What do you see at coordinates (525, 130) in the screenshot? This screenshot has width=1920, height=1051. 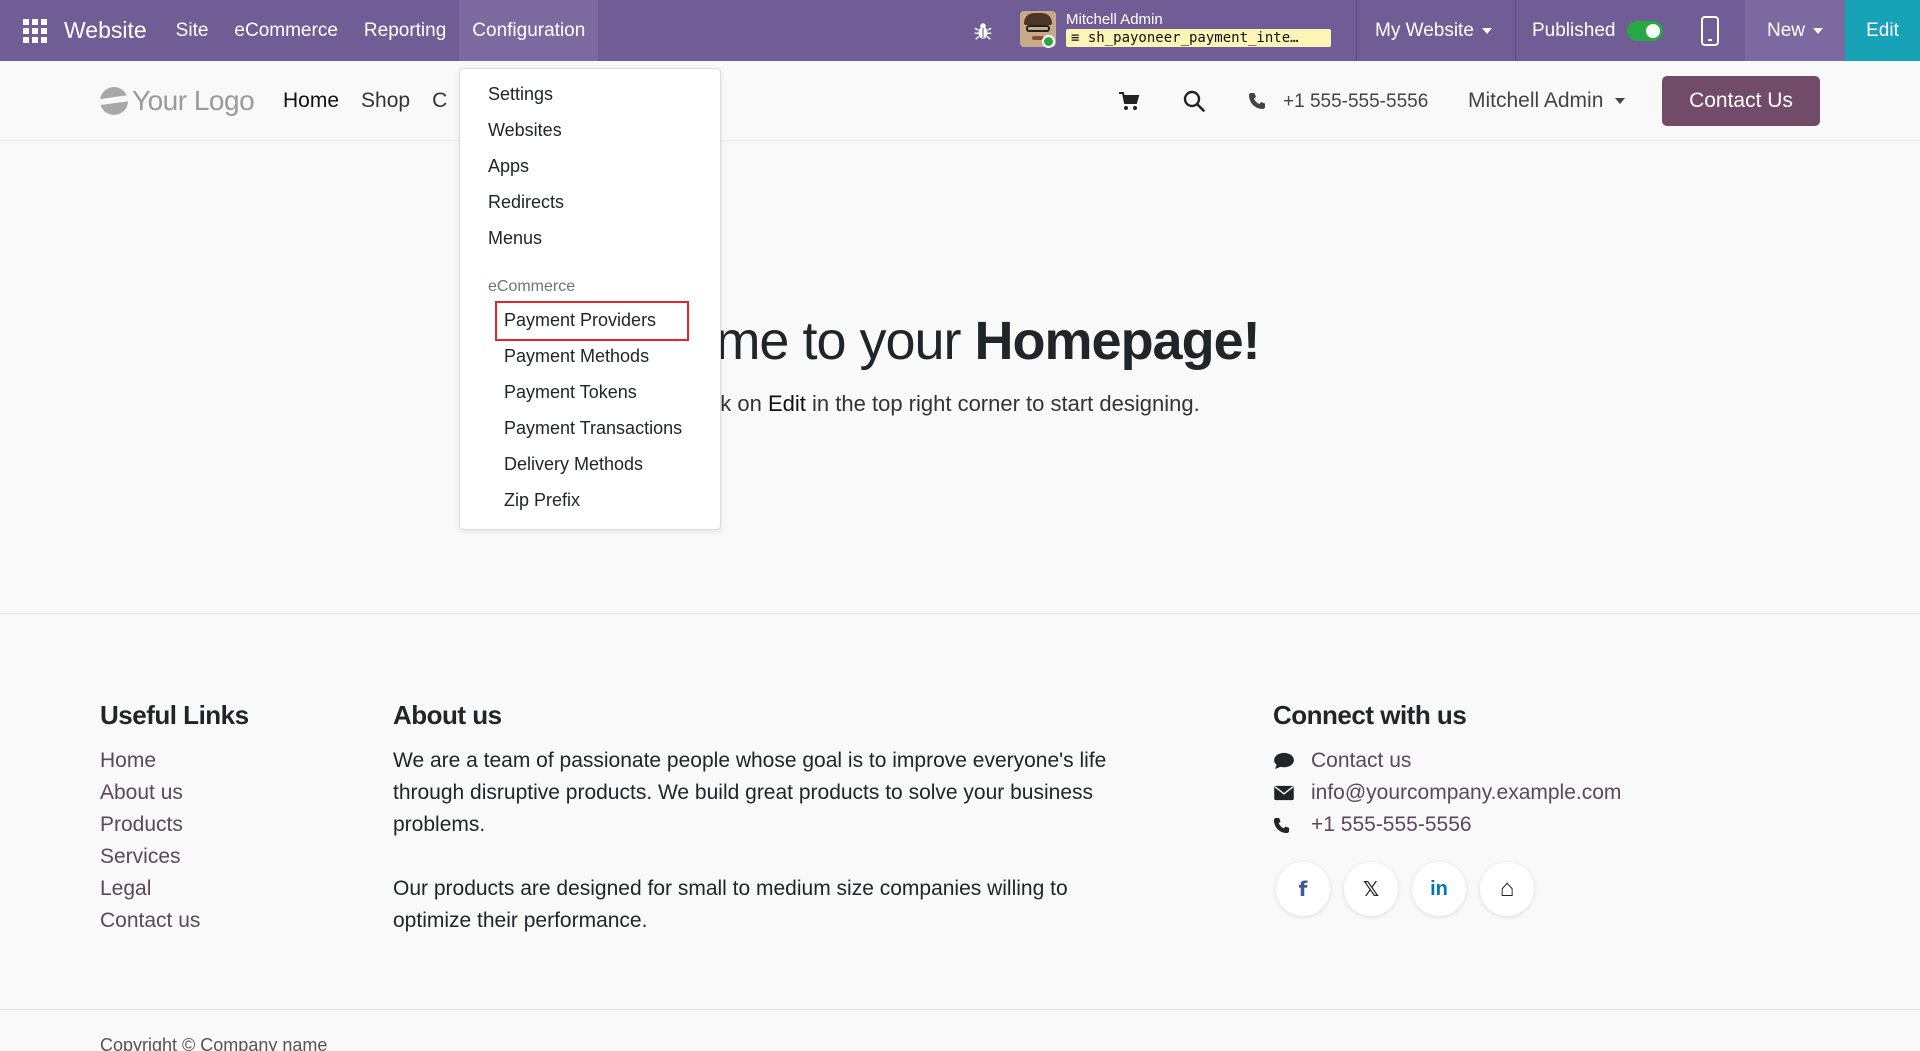 I see `menu-item-websites: Websites` at bounding box center [525, 130].